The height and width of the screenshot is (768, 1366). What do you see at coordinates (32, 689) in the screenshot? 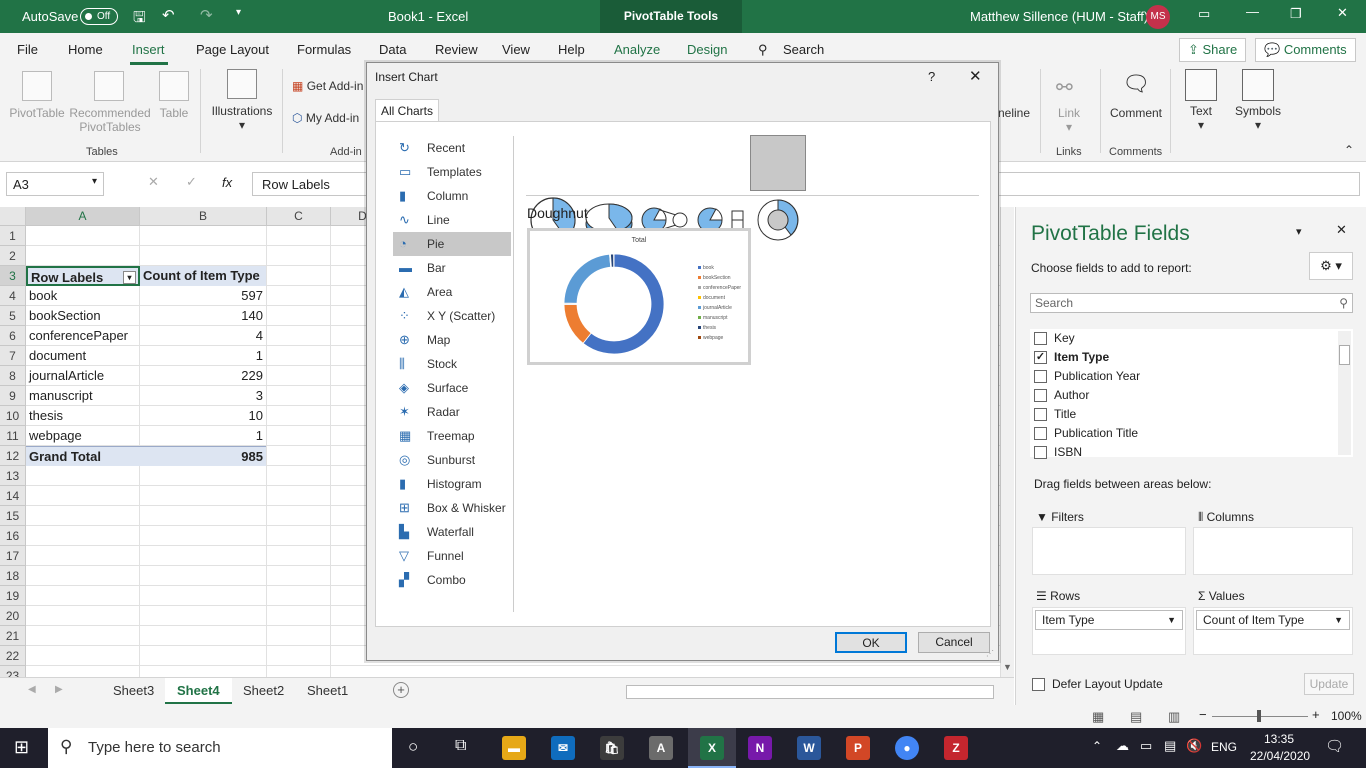
I see `scroll-tabs-left-icon: ◀` at bounding box center [32, 689].